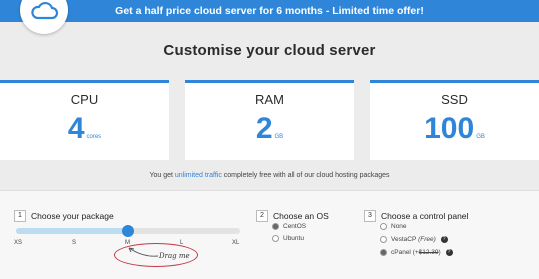 The image size is (539, 279). Describe the element at coordinates (293, 238) in the screenshot. I see `os-option-label: Ubuntu` at that location.